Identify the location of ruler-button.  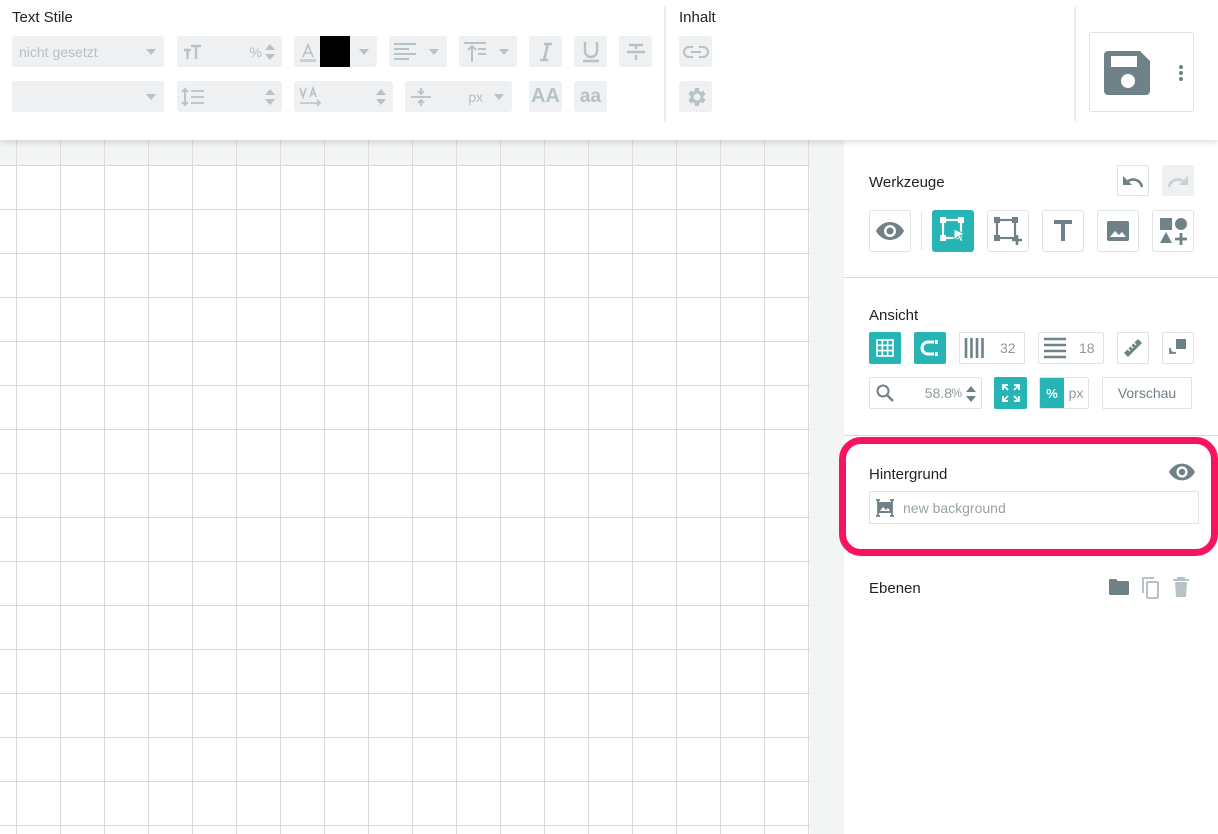
(1133, 348).